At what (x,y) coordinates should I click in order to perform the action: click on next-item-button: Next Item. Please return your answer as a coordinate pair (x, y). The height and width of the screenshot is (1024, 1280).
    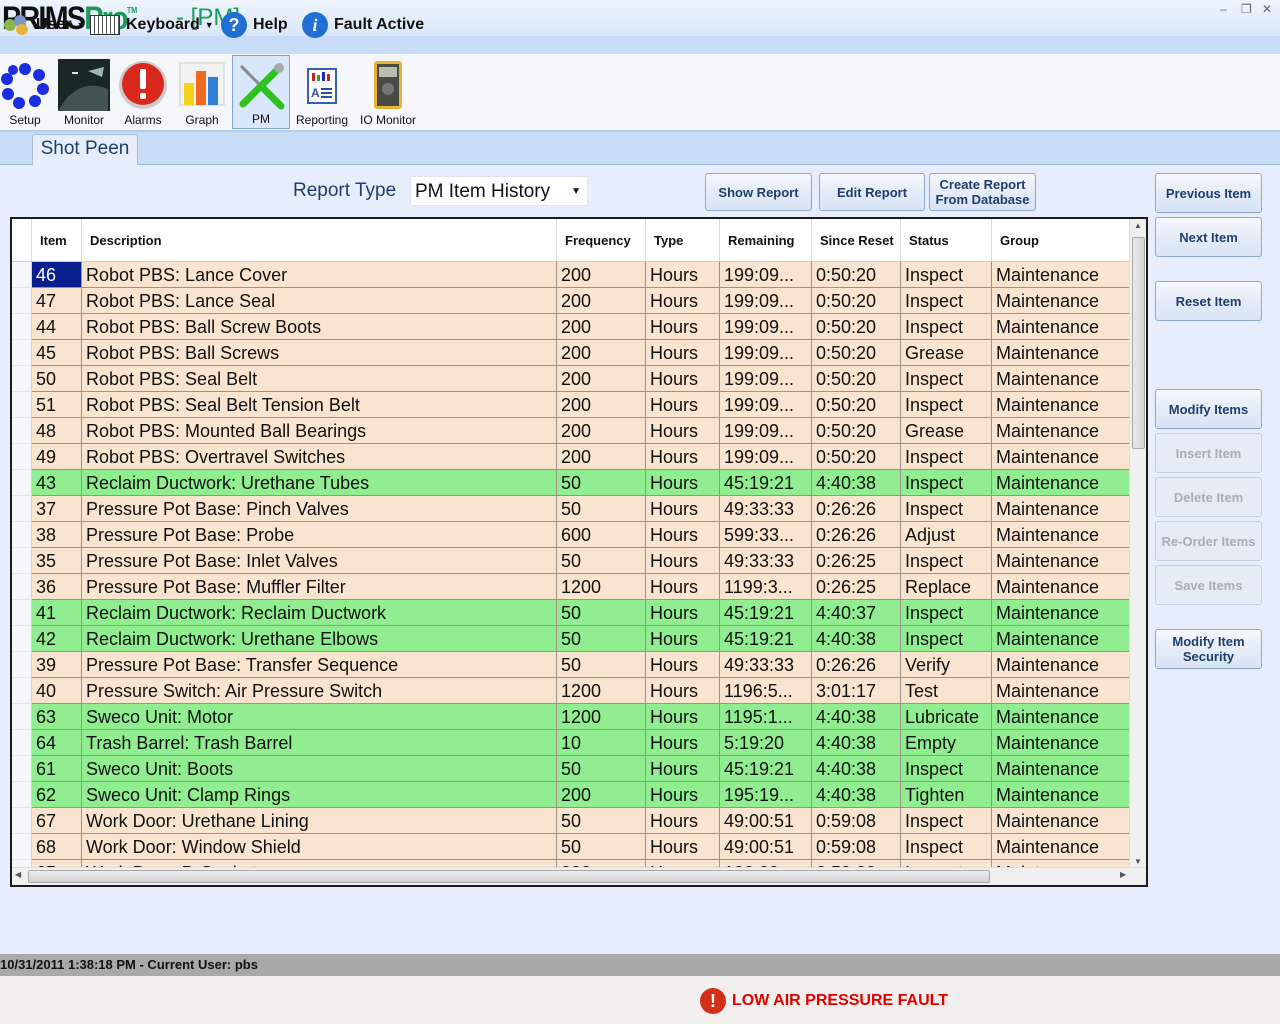
    Looking at the image, I should click on (1208, 237).